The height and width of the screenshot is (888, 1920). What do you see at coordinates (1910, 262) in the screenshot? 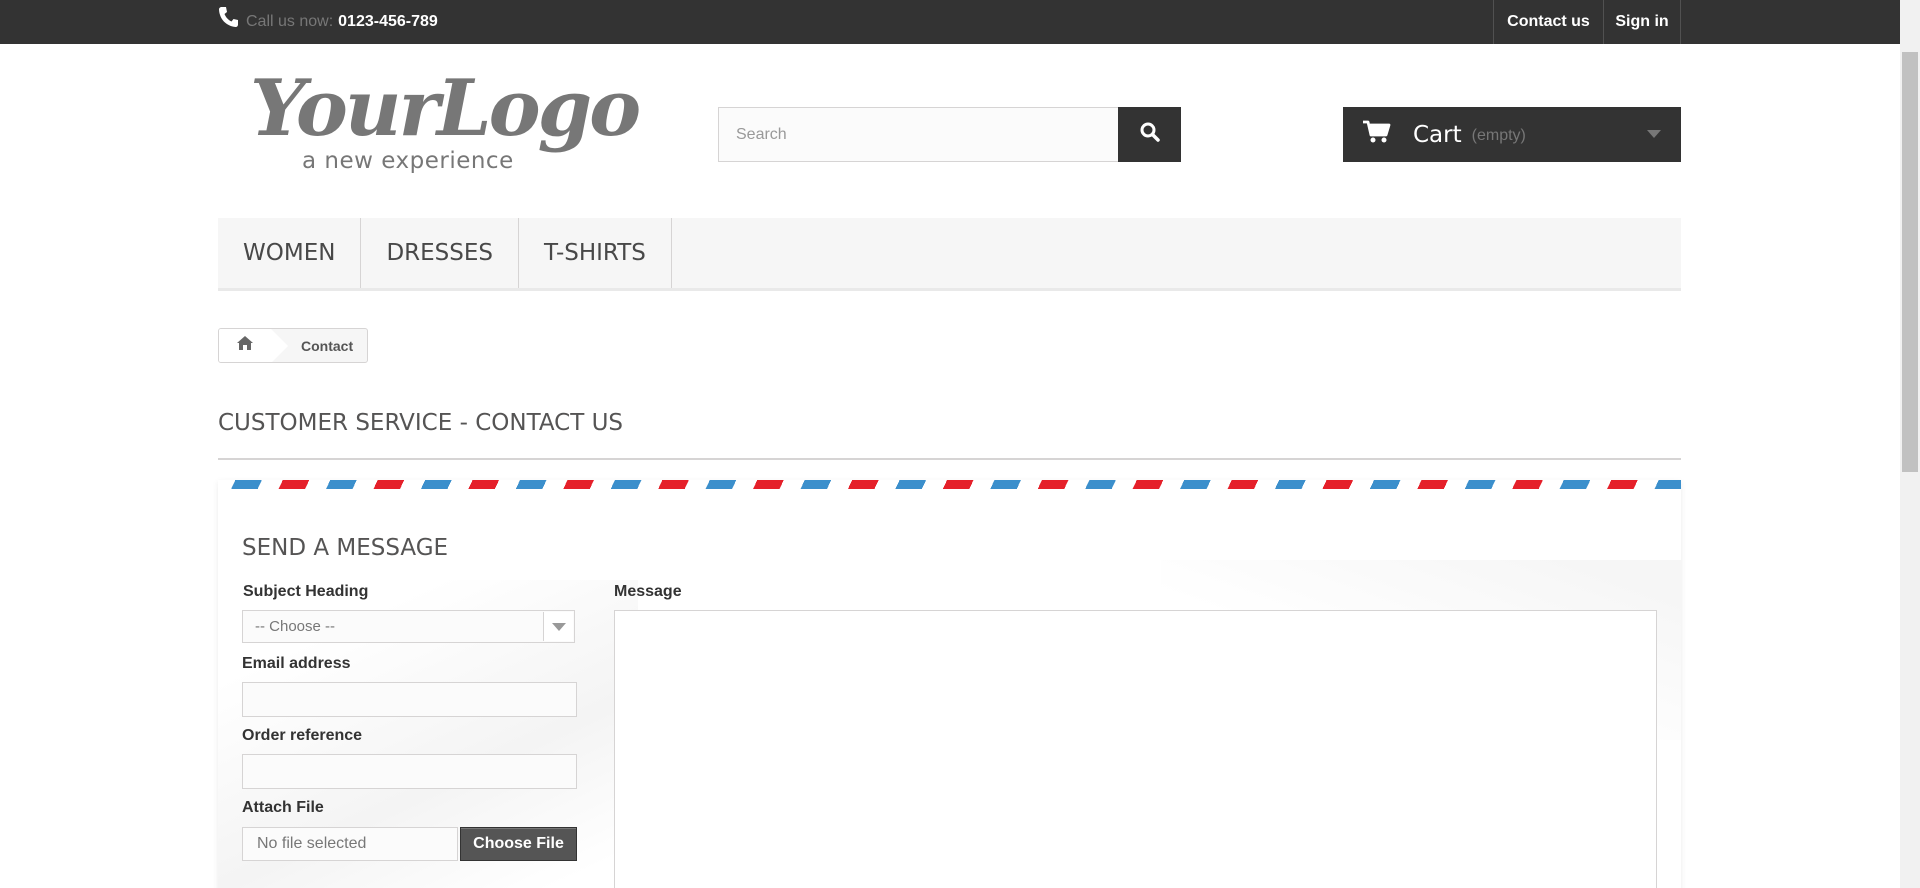
I see `scrollbar-thumb` at bounding box center [1910, 262].